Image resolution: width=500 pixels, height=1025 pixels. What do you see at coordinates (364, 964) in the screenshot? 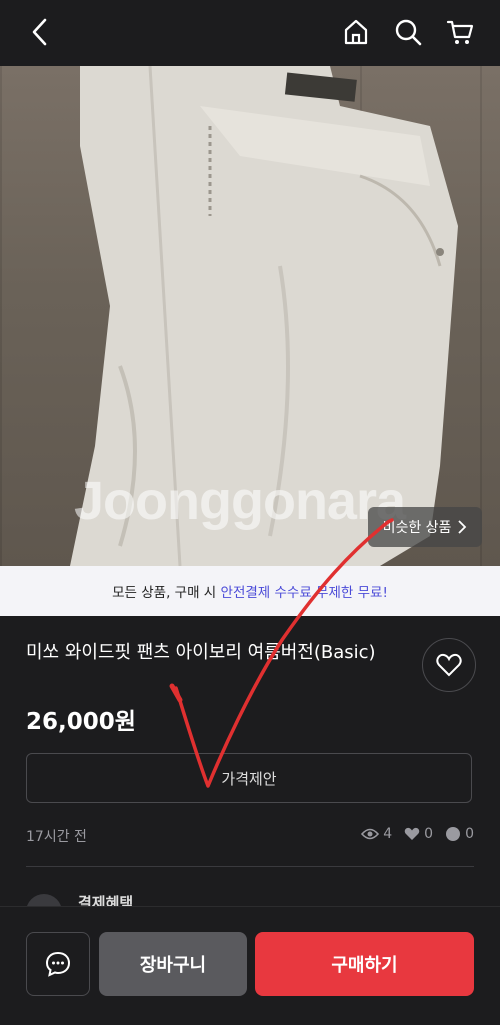
I see `buy-now-button: 구매하기` at bounding box center [364, 964].